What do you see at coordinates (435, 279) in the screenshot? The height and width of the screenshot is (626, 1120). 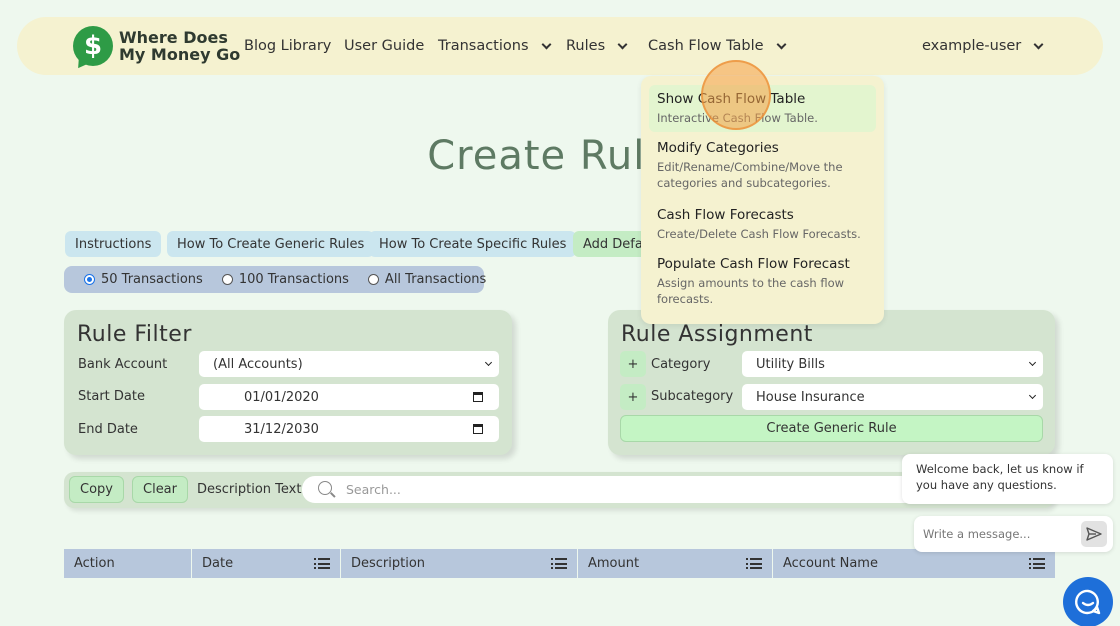 I see `radio-label: All Transactions` at bounding box center [435, 279].